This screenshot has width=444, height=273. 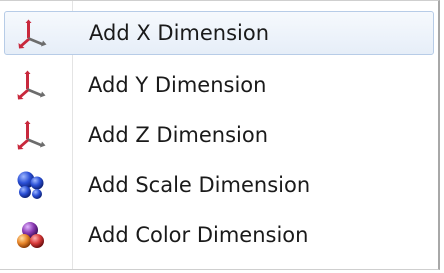 I want to click on menu-item-label: Add Y Dimension, so click(x=177, y=85).